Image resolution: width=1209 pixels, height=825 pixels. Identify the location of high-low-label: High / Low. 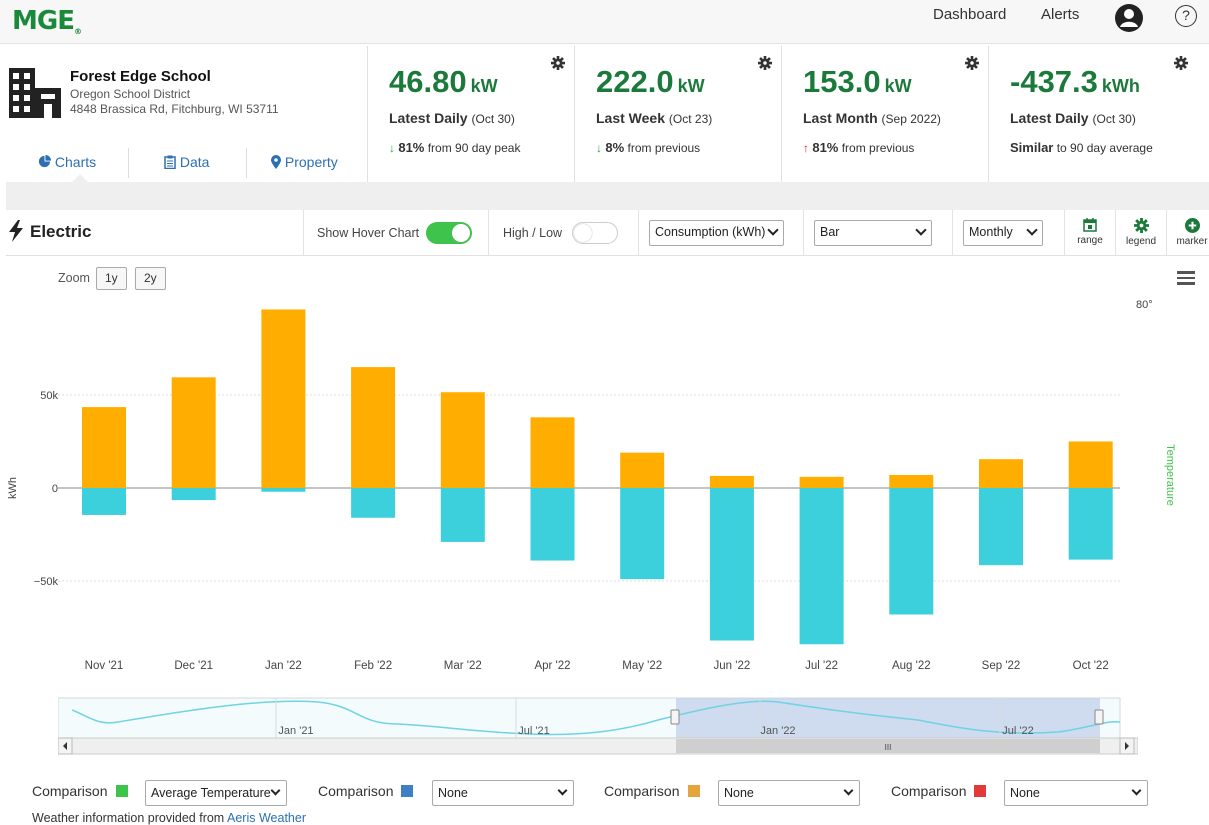
(533, 233).